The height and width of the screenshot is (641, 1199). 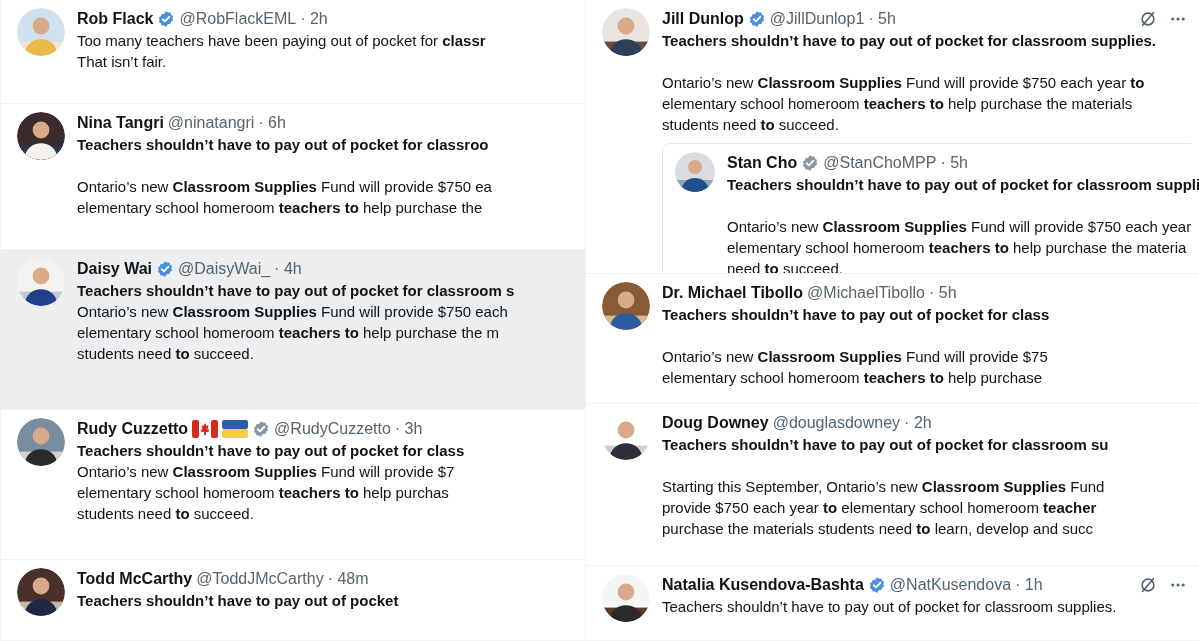 I want to click on tweet-text-line: purchase the materials students need to learn, develop and succ, so click(x=878, y=529).